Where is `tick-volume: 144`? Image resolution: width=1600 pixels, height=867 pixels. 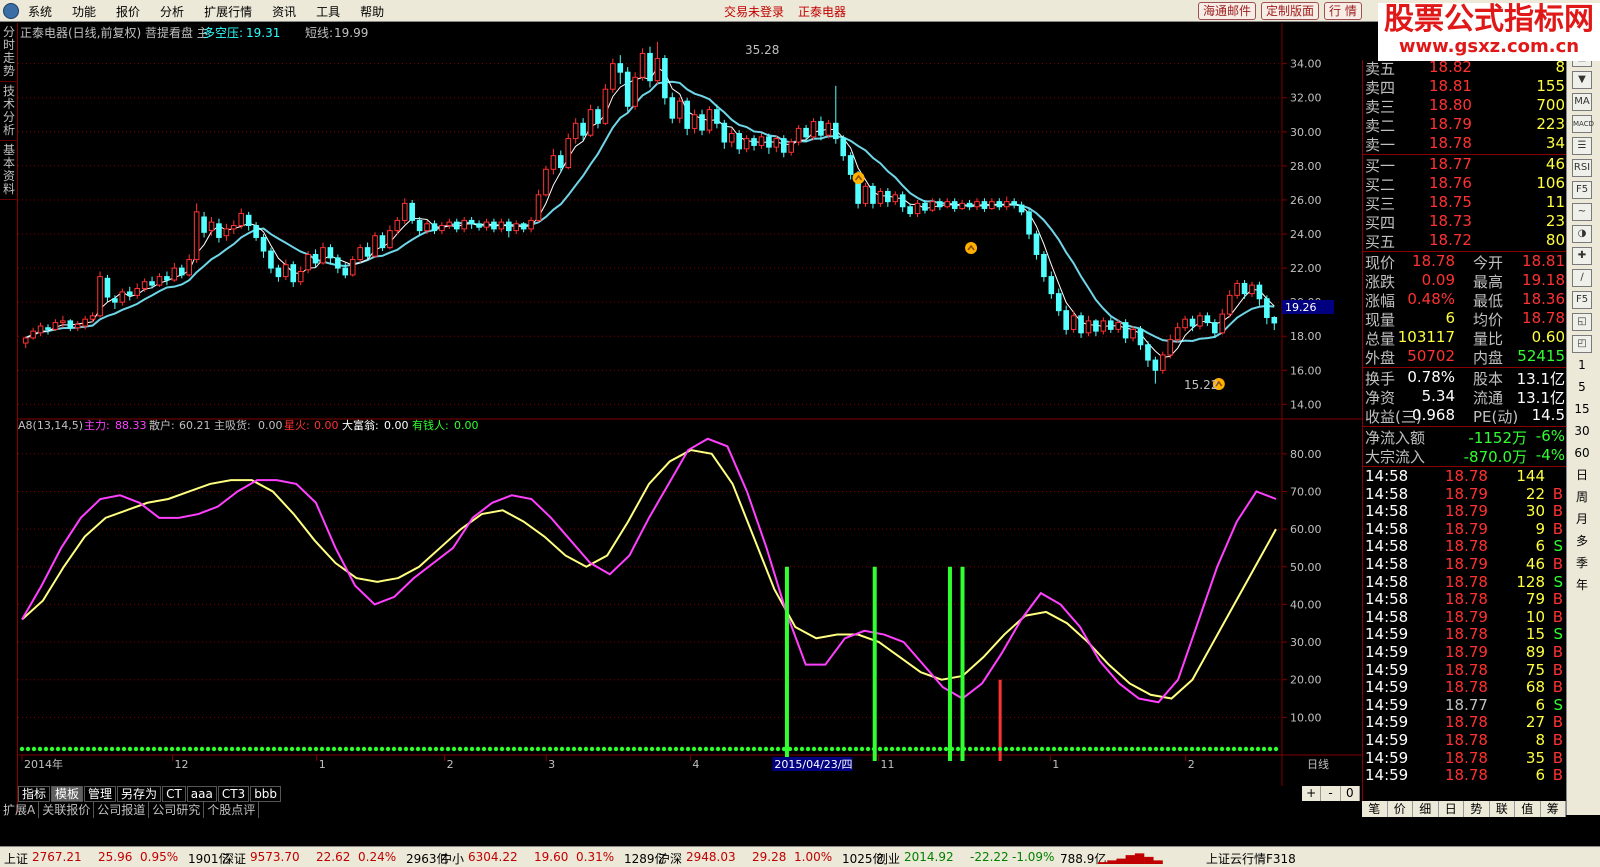
tick-volume: 144 is located at coordinates (1530, 476).